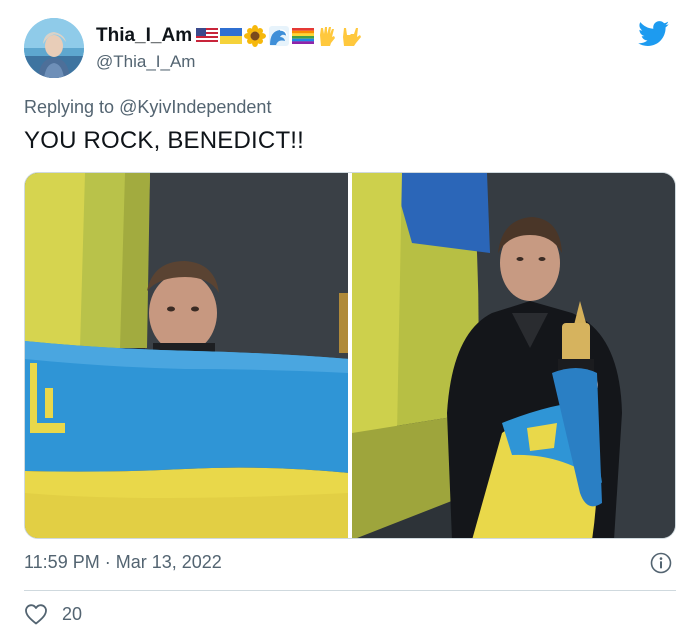 The image size is (700, 642). What do you see at coordinates (36, 614) in the screenshot?
I see `heart-icon` at bounding box center [36, 614].